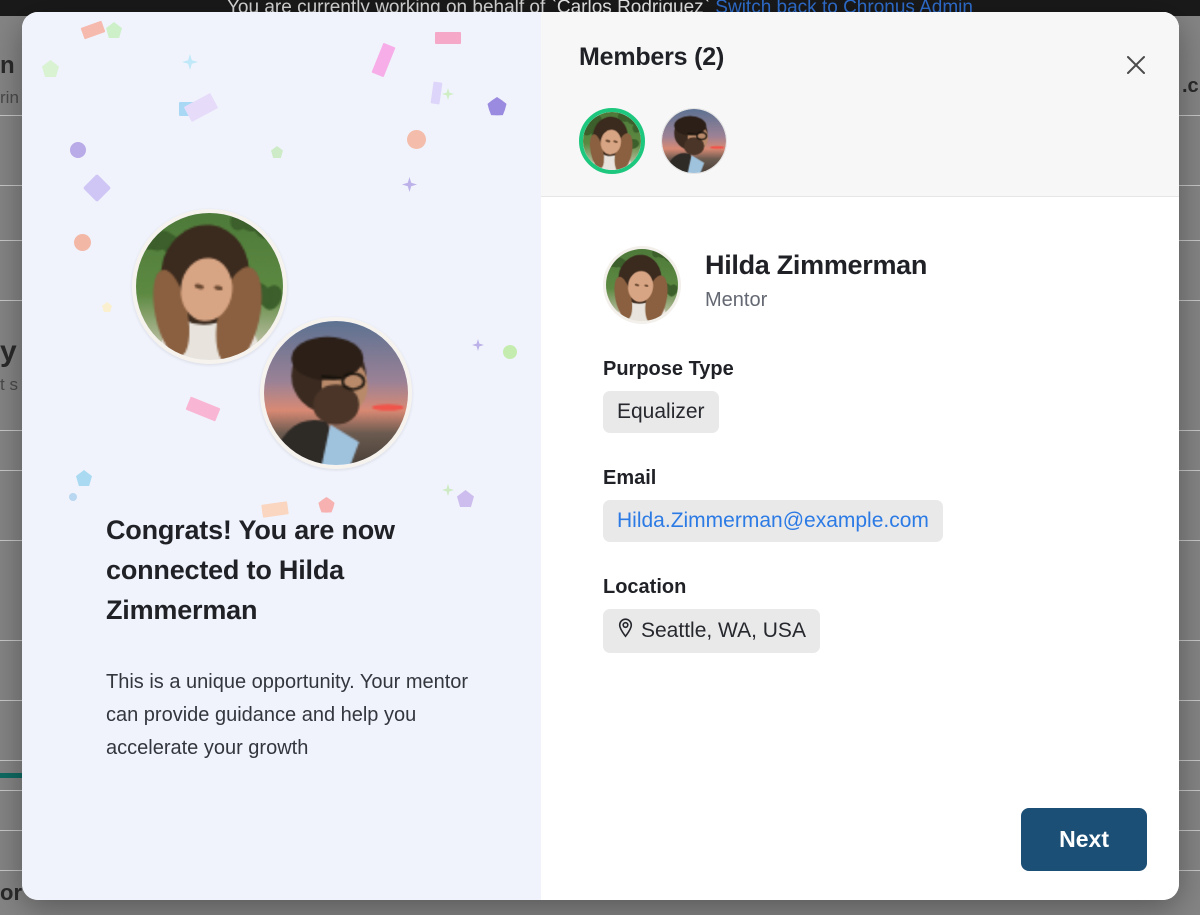 The height and width of the screenshot is (915, 1200). I want to click on profile-role: Mentor, so click(736, 300).